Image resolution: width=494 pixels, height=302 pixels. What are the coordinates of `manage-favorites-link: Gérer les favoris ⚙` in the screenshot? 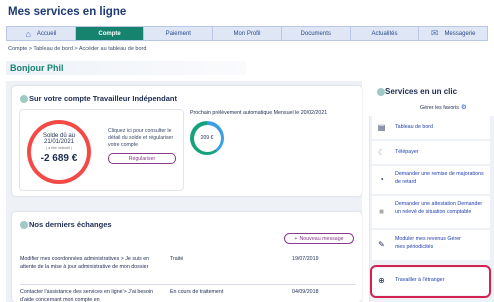 It's located at (443, 107).